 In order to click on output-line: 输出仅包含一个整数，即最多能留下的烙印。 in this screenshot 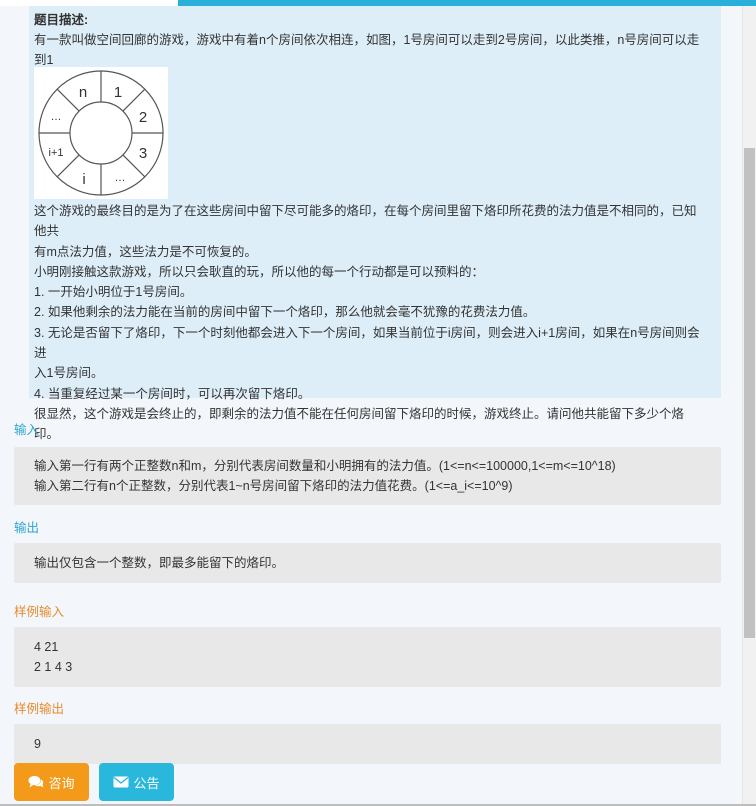, I will do `click(159, 563)`.